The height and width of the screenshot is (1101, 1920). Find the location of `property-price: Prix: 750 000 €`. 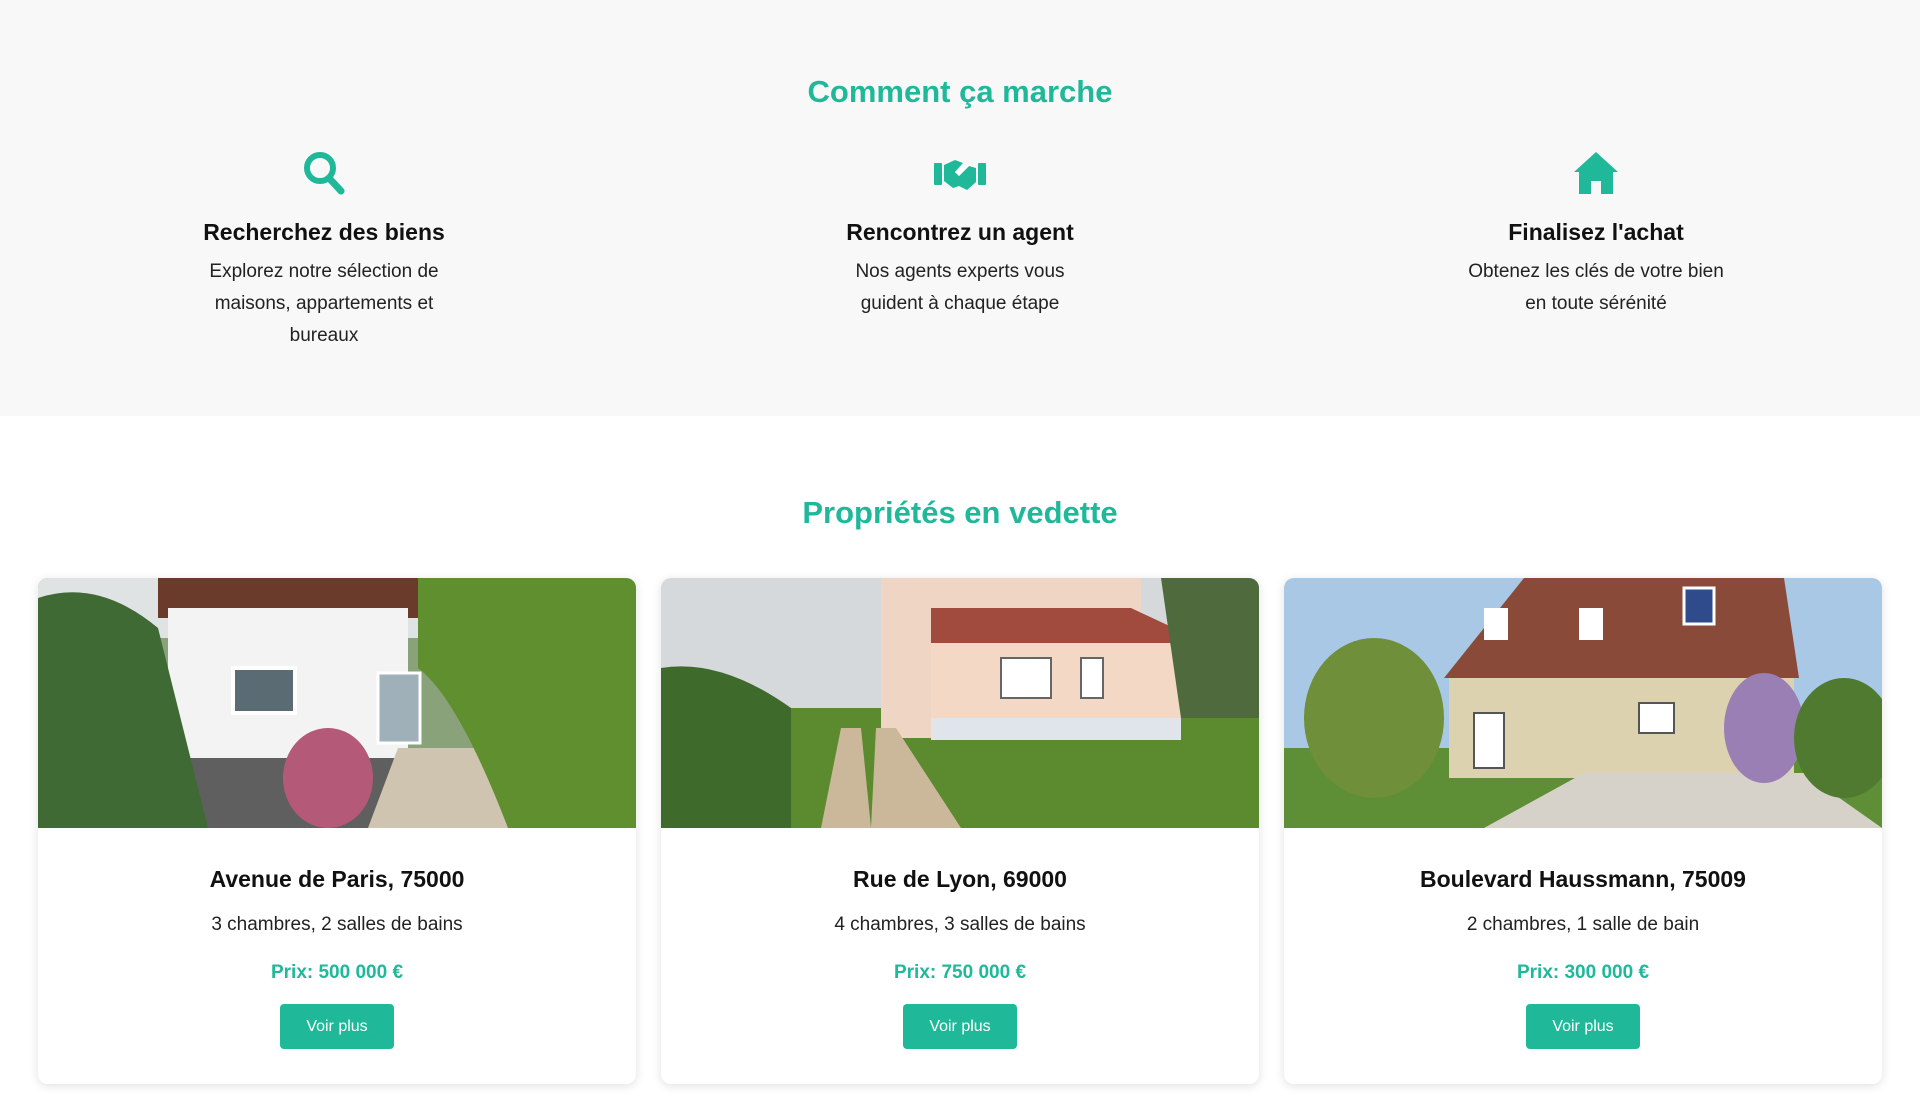

property-price: Prix: 750 000 € is located at coordinates (960, 972).